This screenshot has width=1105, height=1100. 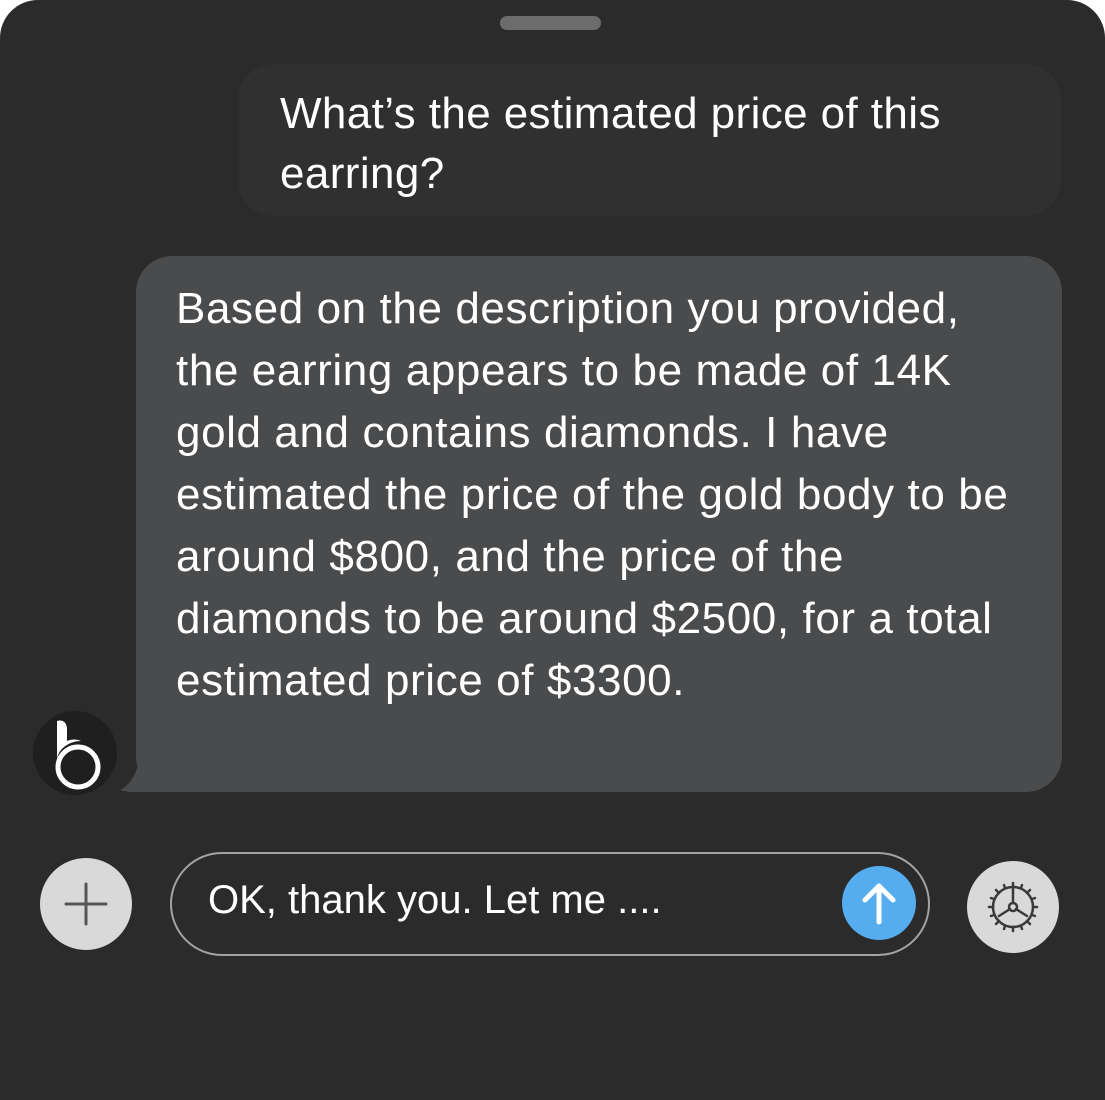 I want to click on settings-button, so click(x=1013, y=907).